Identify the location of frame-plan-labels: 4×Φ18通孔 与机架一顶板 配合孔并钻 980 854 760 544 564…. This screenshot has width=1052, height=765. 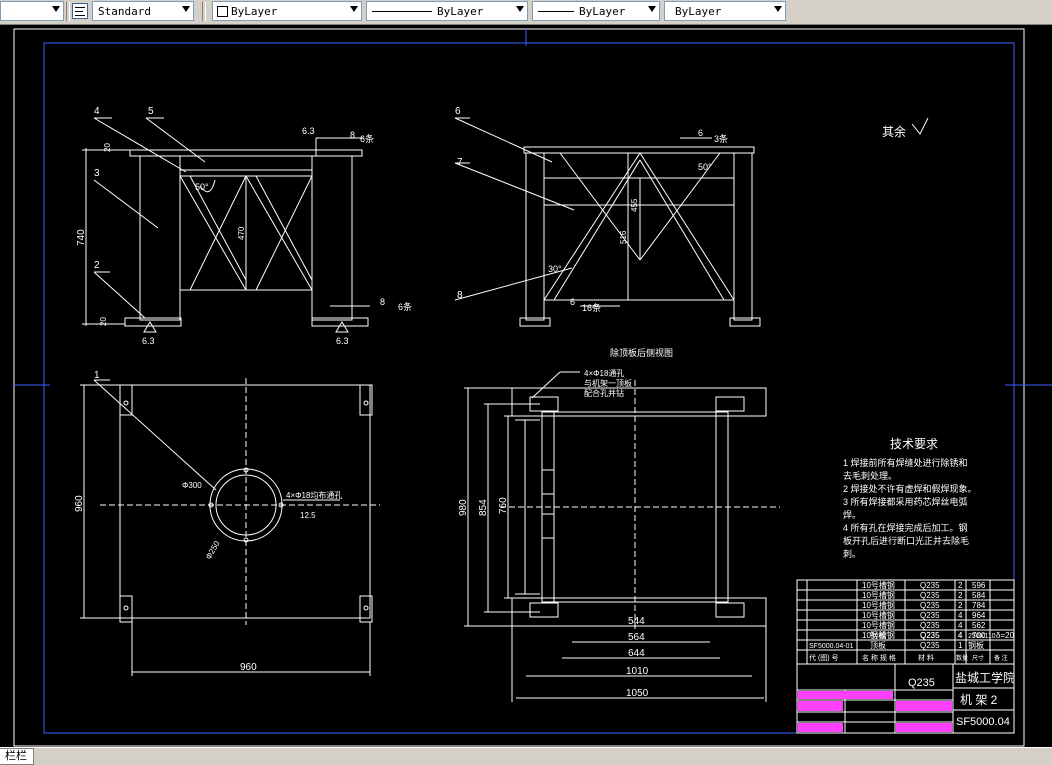
(553, 533).